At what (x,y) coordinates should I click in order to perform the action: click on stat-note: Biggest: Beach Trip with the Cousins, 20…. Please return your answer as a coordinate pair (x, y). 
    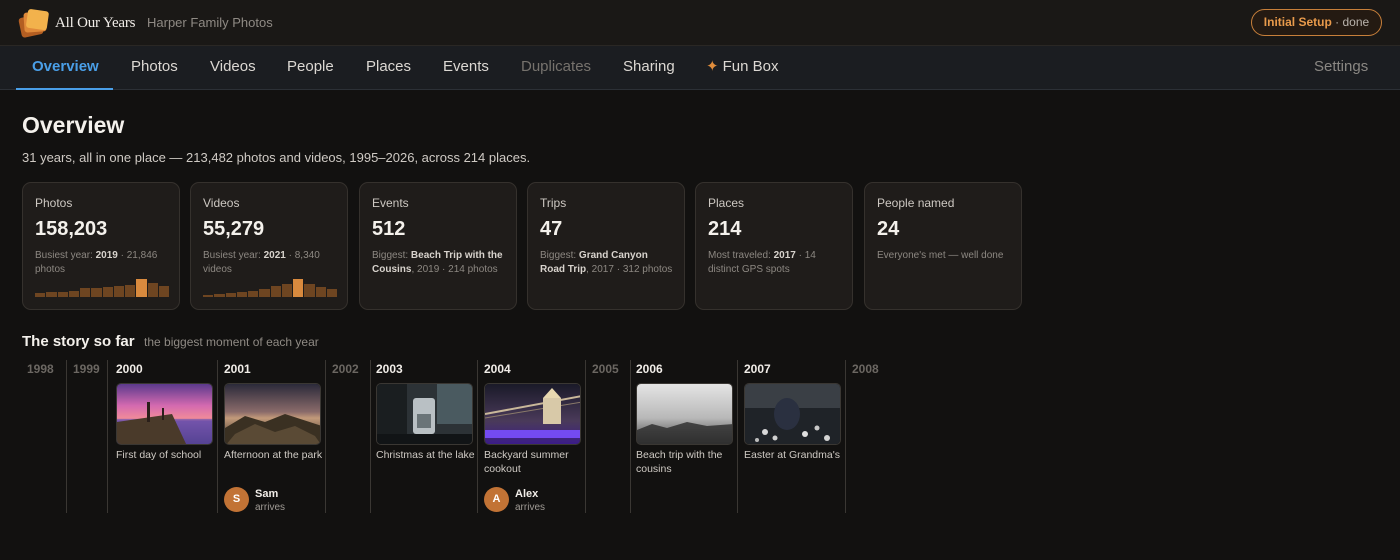
    Looking at the image, I should click on (439, 263).